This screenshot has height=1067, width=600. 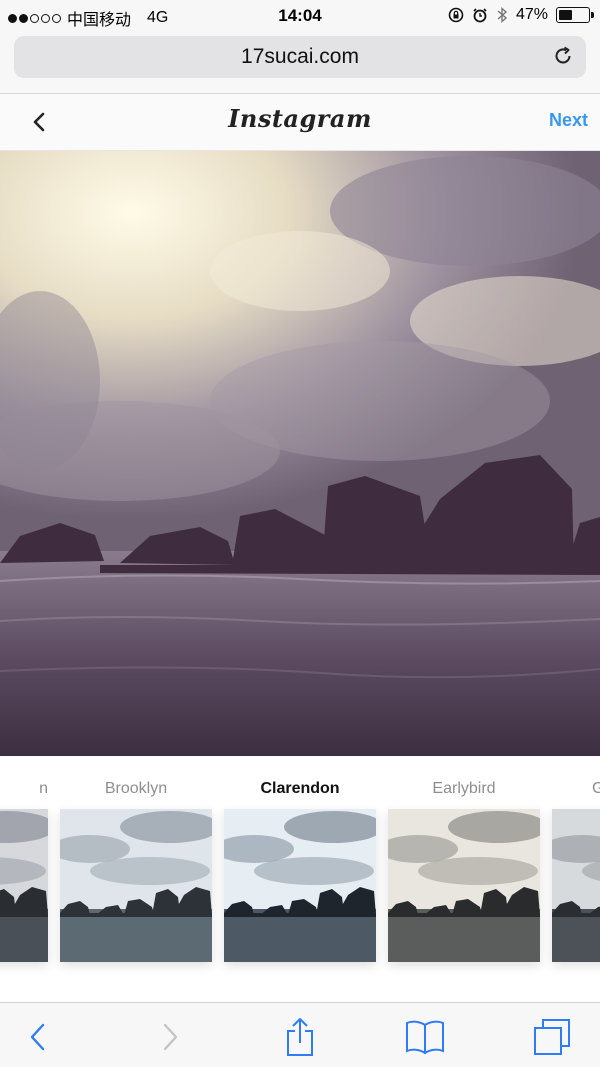 I want to click on address-bar: 17sucai.com, so click(x=300, y=57).